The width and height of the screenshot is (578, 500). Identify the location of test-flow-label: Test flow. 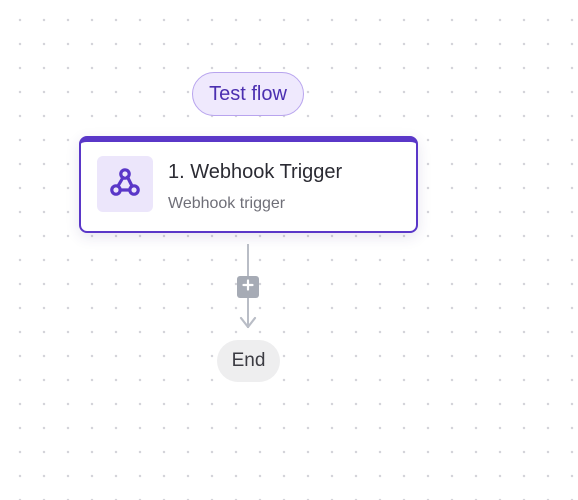
(248, 93).